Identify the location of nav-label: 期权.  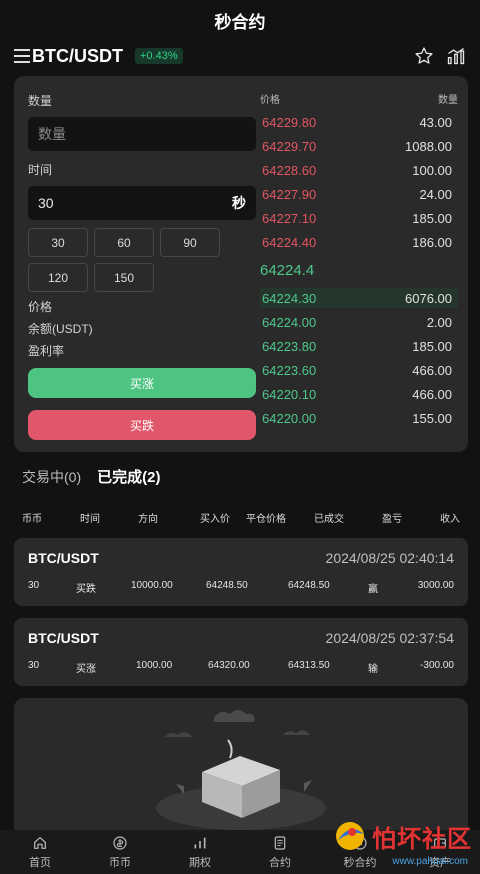
(200, 862).